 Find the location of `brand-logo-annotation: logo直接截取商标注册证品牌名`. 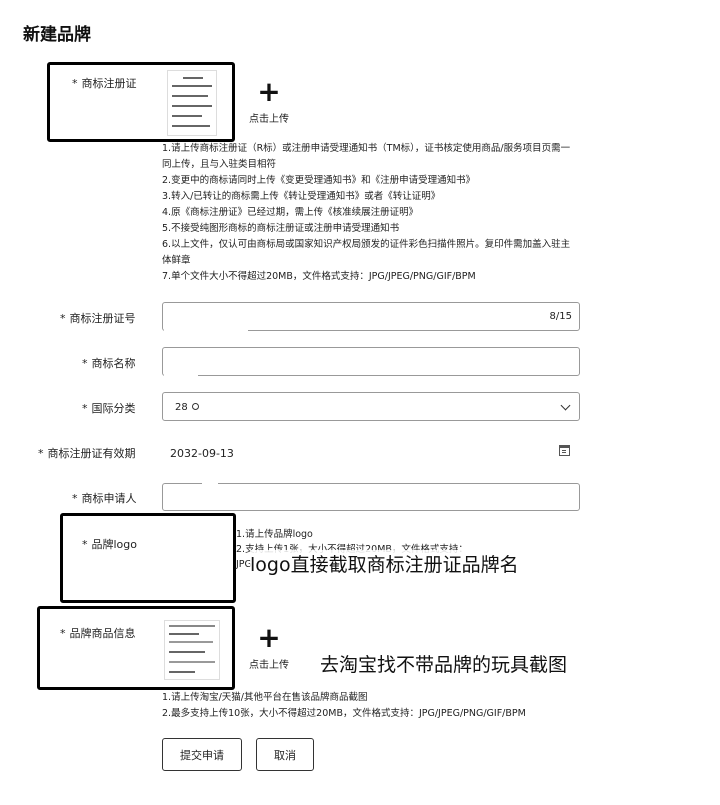

brand-logo-annotation: logo直接截取商标注册证品牌名 is located at coordinates (384, 563).